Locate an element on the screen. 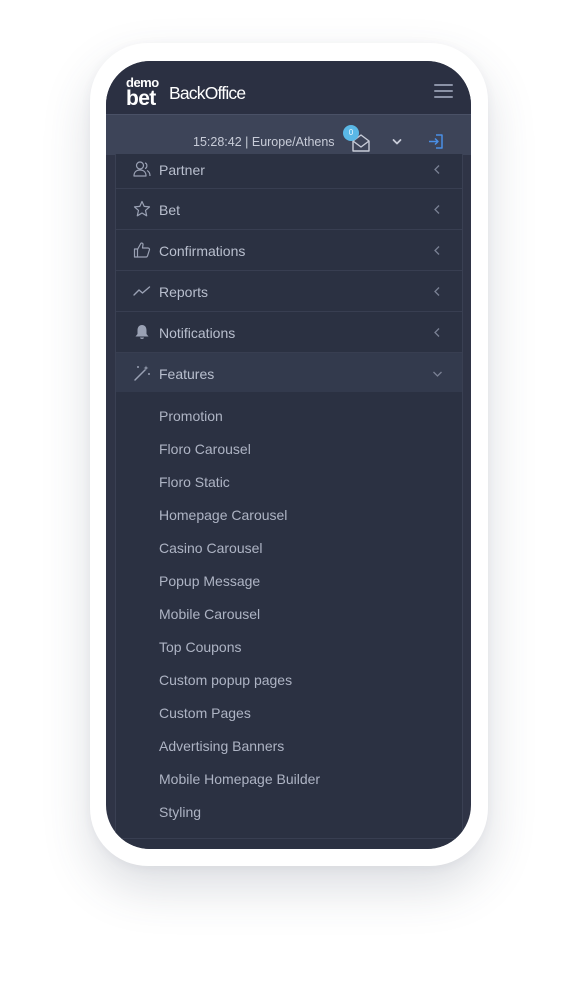 Image resolution: width=578 pixels, height=1000 pixels. sidebar-item-label: Confirmations is located at coordinates (202, 251).